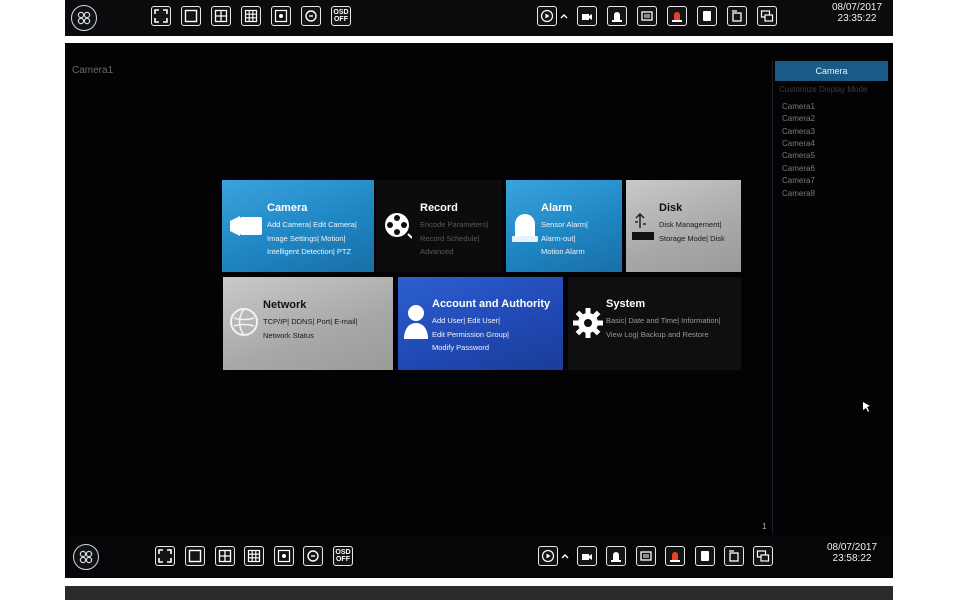  Describe the element at coordinates (557, 208) in the screenshot. I see `tile-title: Alarm` at that location.